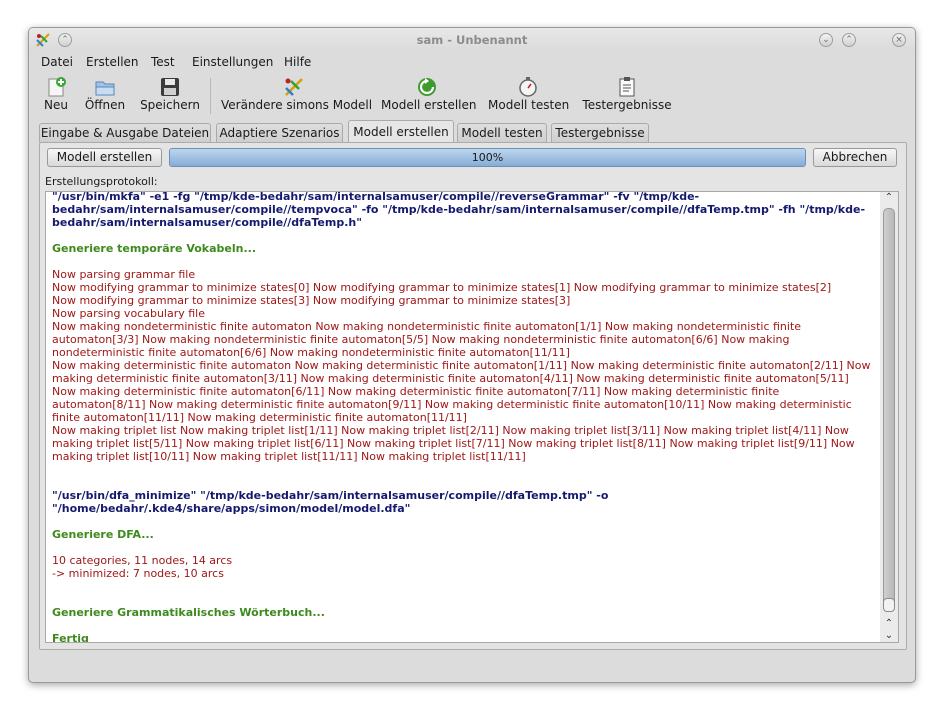 This screenshot has height=709, width=942. I want to click on build-model-label: Modell erstellen, so click(429, 105).